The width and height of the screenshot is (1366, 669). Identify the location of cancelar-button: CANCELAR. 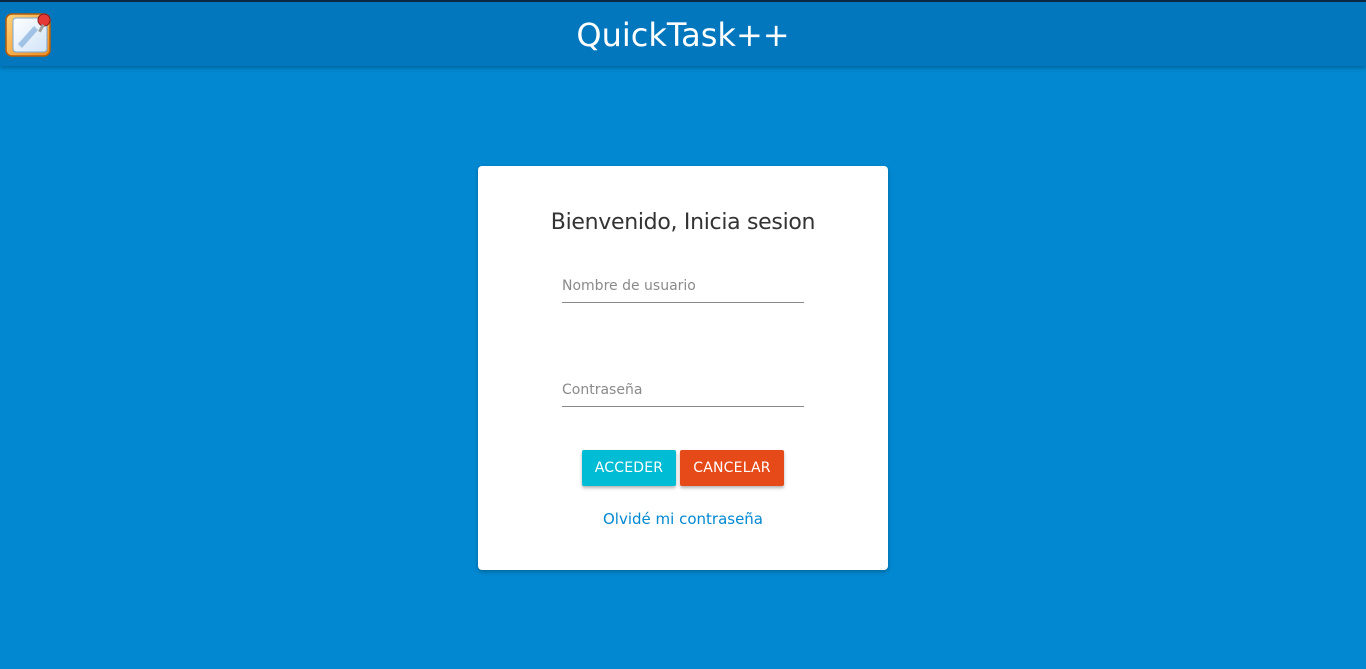
(732, 468).